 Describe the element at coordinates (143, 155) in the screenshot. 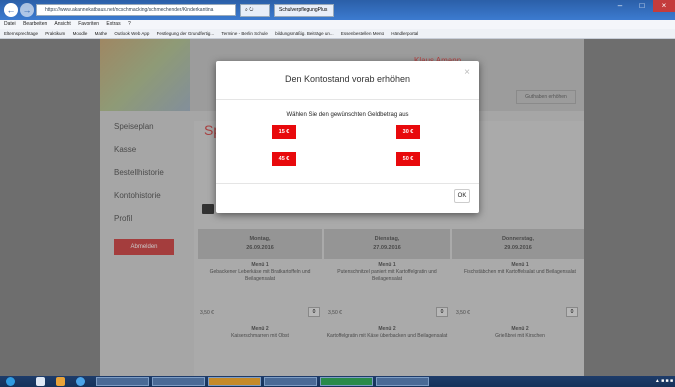

I see `sidebar-item-kasse: Kasse` at that location.